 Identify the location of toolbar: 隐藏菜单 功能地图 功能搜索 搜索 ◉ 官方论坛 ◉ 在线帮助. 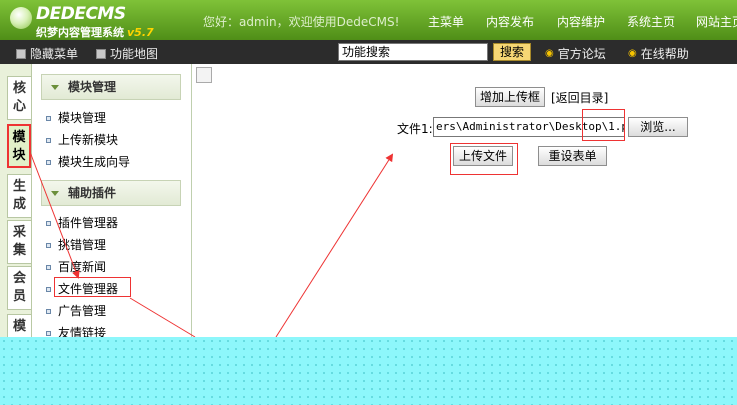
(368, 52).